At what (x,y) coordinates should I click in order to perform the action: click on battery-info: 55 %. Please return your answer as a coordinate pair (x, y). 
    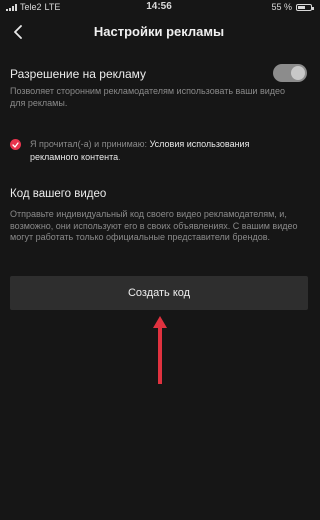
    Looking at the image, I should click on (292, 7).